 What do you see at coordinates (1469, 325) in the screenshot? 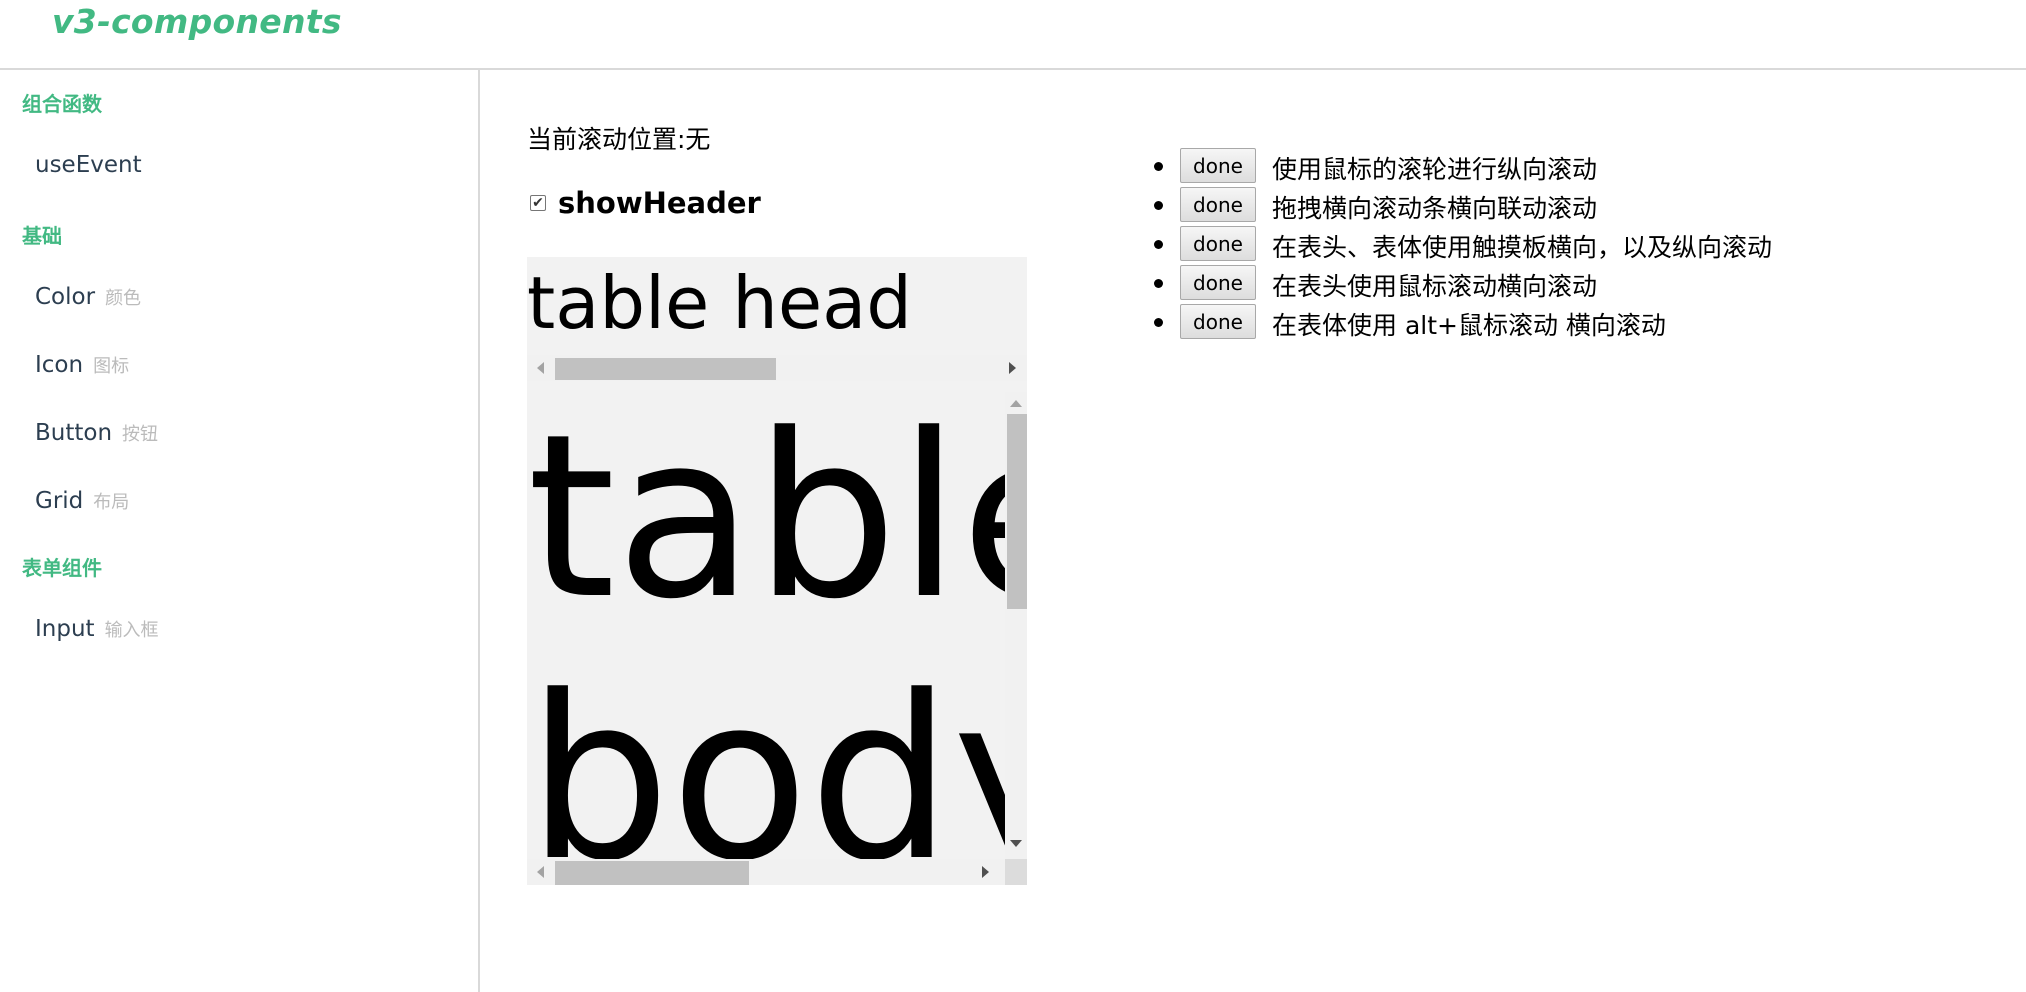
I see `task-text: 在表体使用 alt+鼠标滚动 横向滚动` at bounding box center [1469, 325].